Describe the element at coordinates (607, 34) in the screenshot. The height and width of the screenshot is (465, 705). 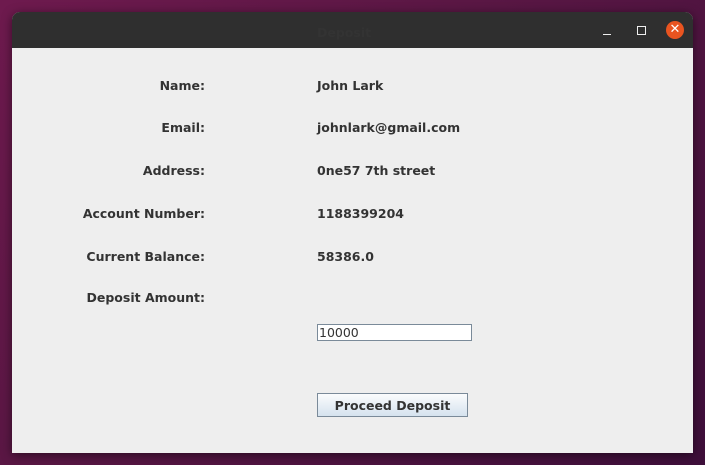
I see `minimize-icon` at that location.